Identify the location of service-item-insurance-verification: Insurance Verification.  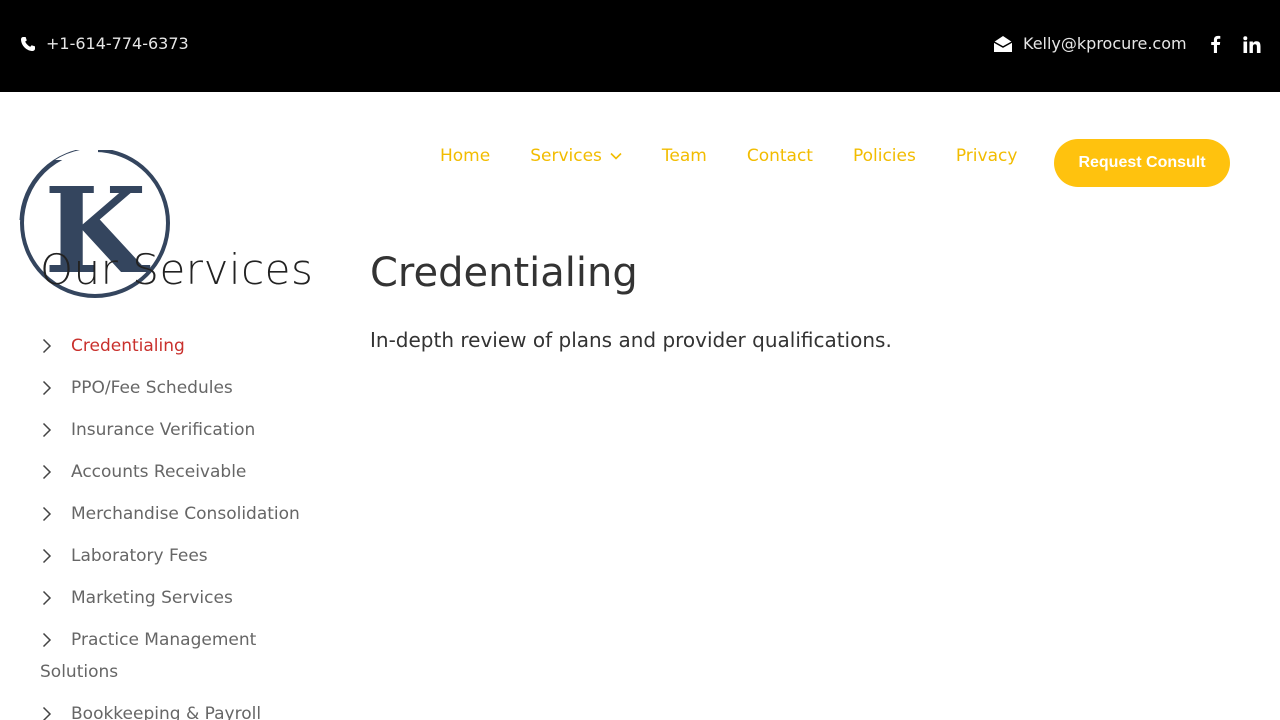
(185, 430).